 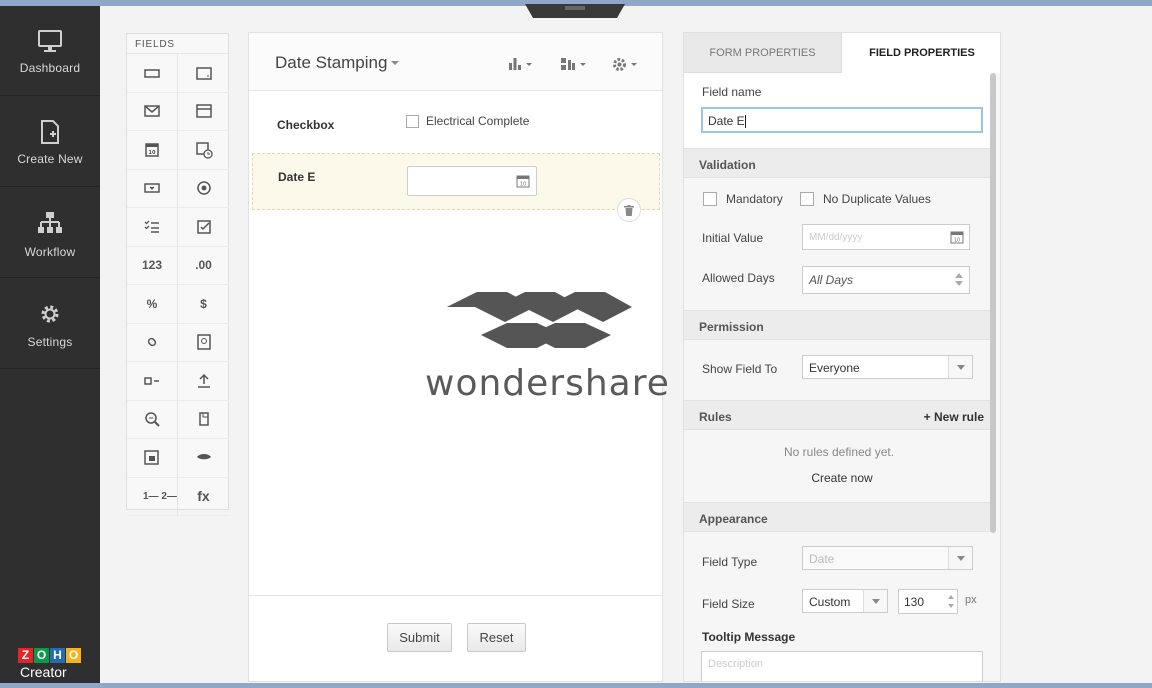 I want to click on field-type-url, so click(x=152, y=342).